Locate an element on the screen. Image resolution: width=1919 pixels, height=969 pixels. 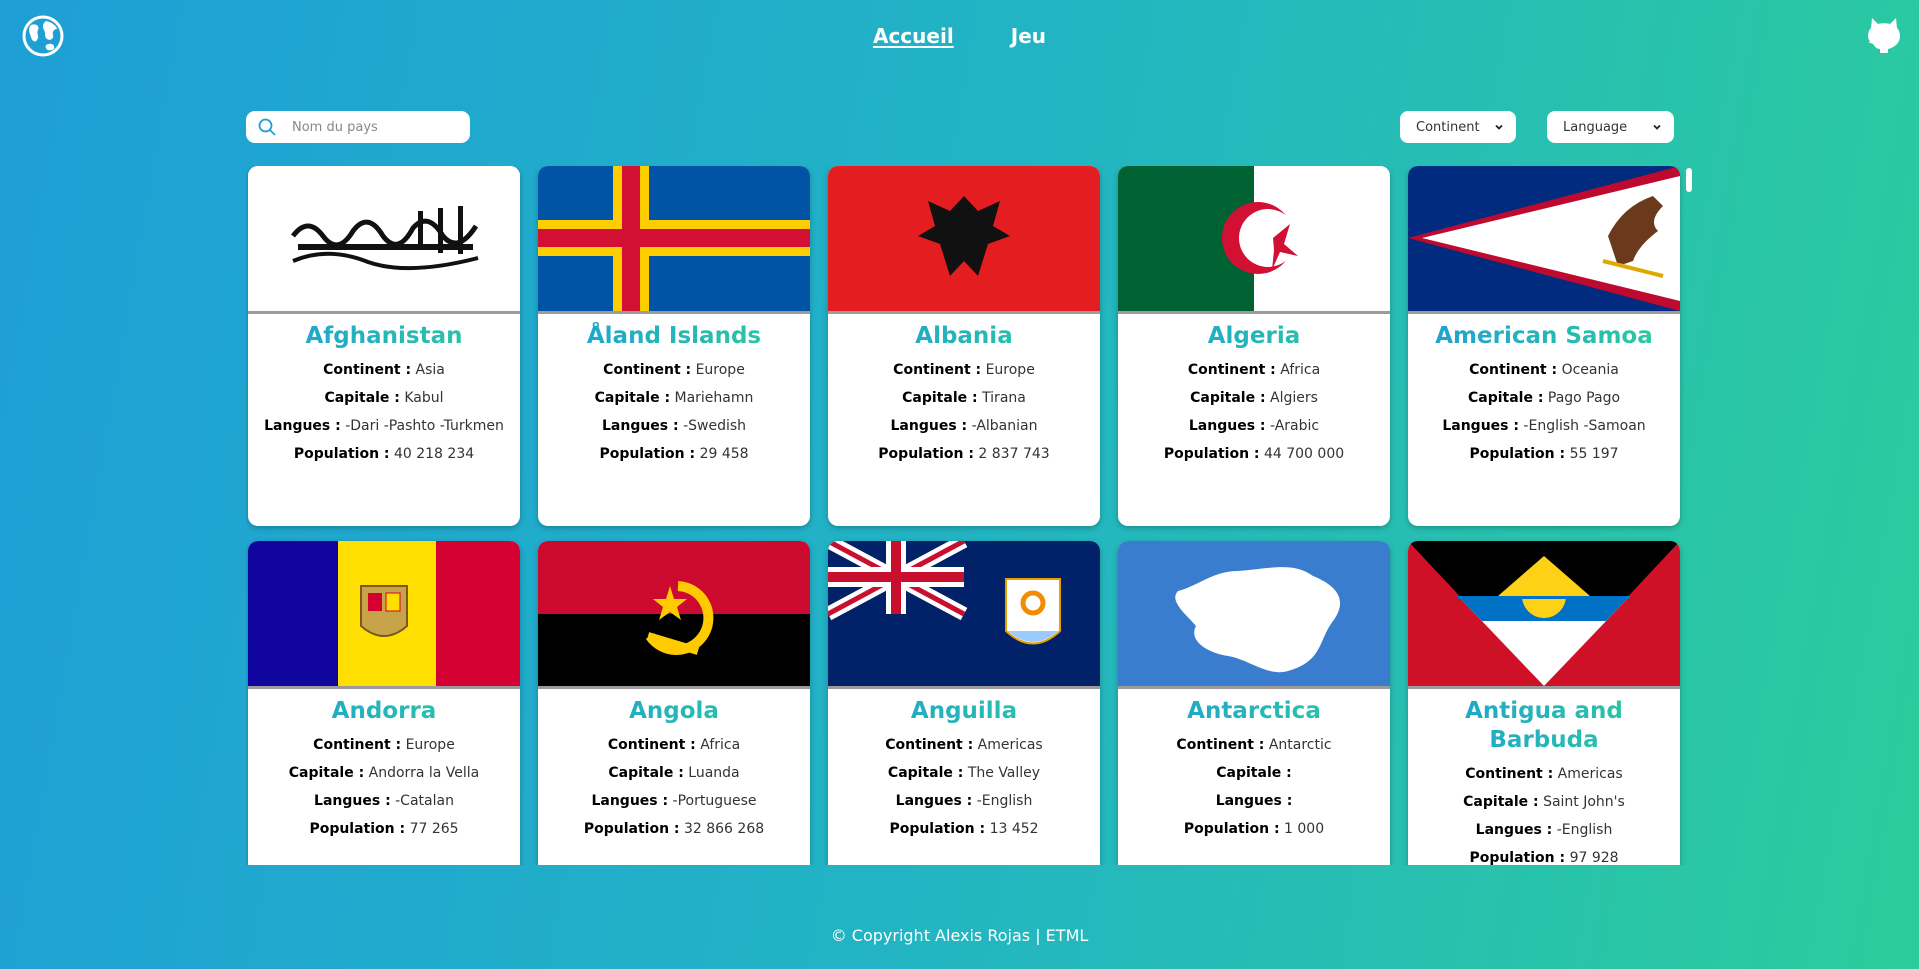
country-card: Algeria Continent : Africa Capitale is located at coordinates (1254, 346).